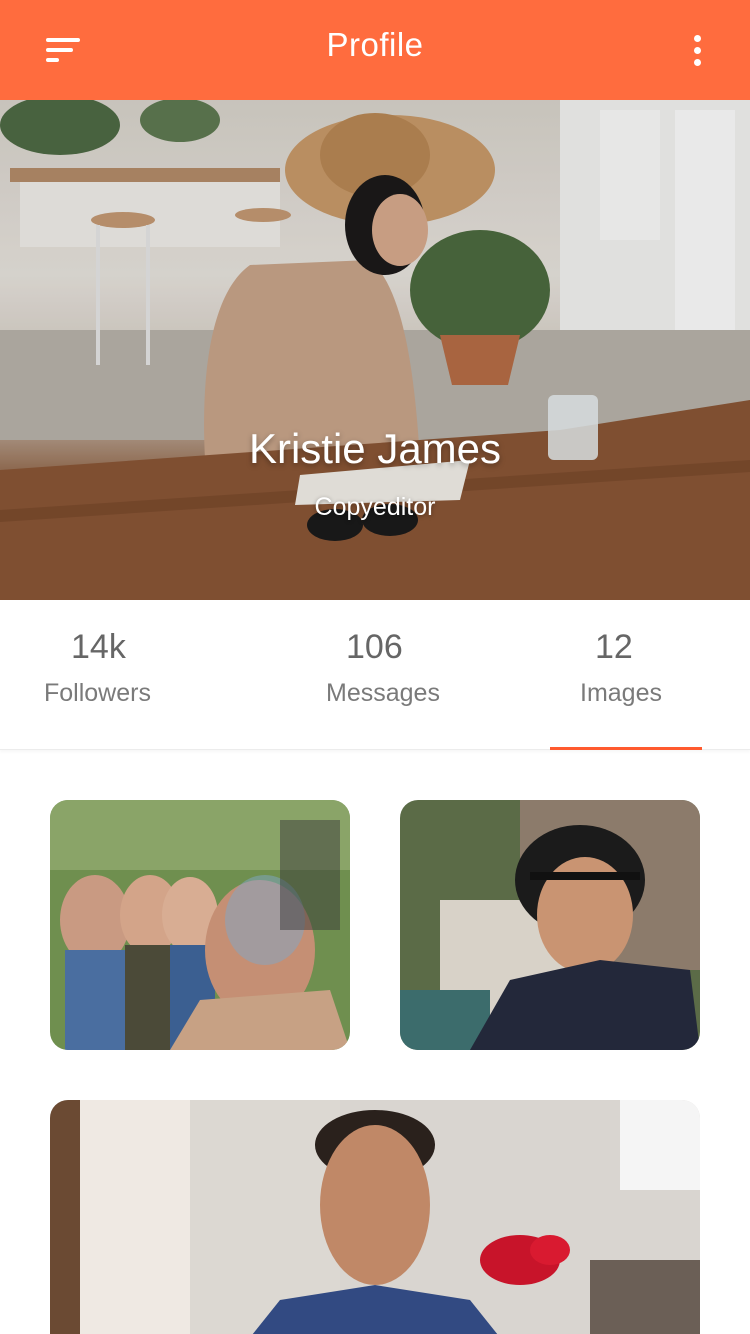 The width and height of the screenshot is (750, 1334). Describe the element at coordinates (697, 38) in the screenshot. I see `more-vertical-icon` at that location.